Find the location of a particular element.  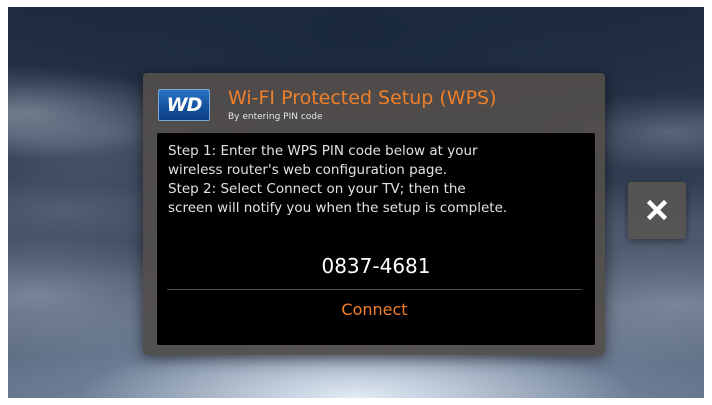

close-icon is located at coordinates (657, 210).